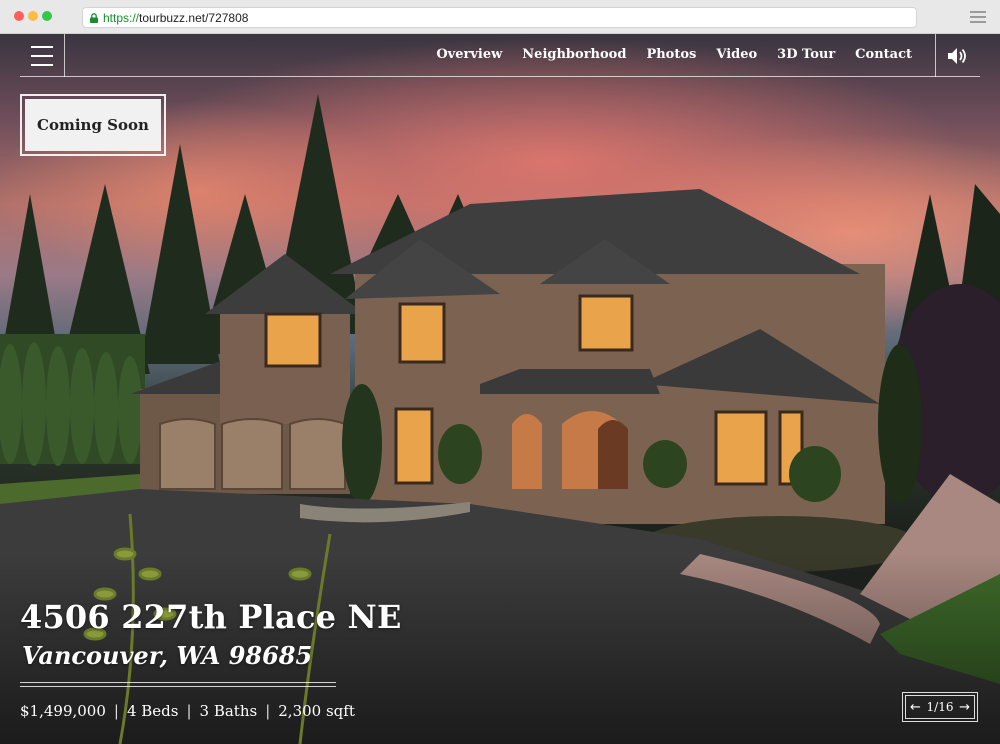 The width and height of the screenshot is (1000, 744). I want to click on photo-counter: 1/16, so click(940, 707).